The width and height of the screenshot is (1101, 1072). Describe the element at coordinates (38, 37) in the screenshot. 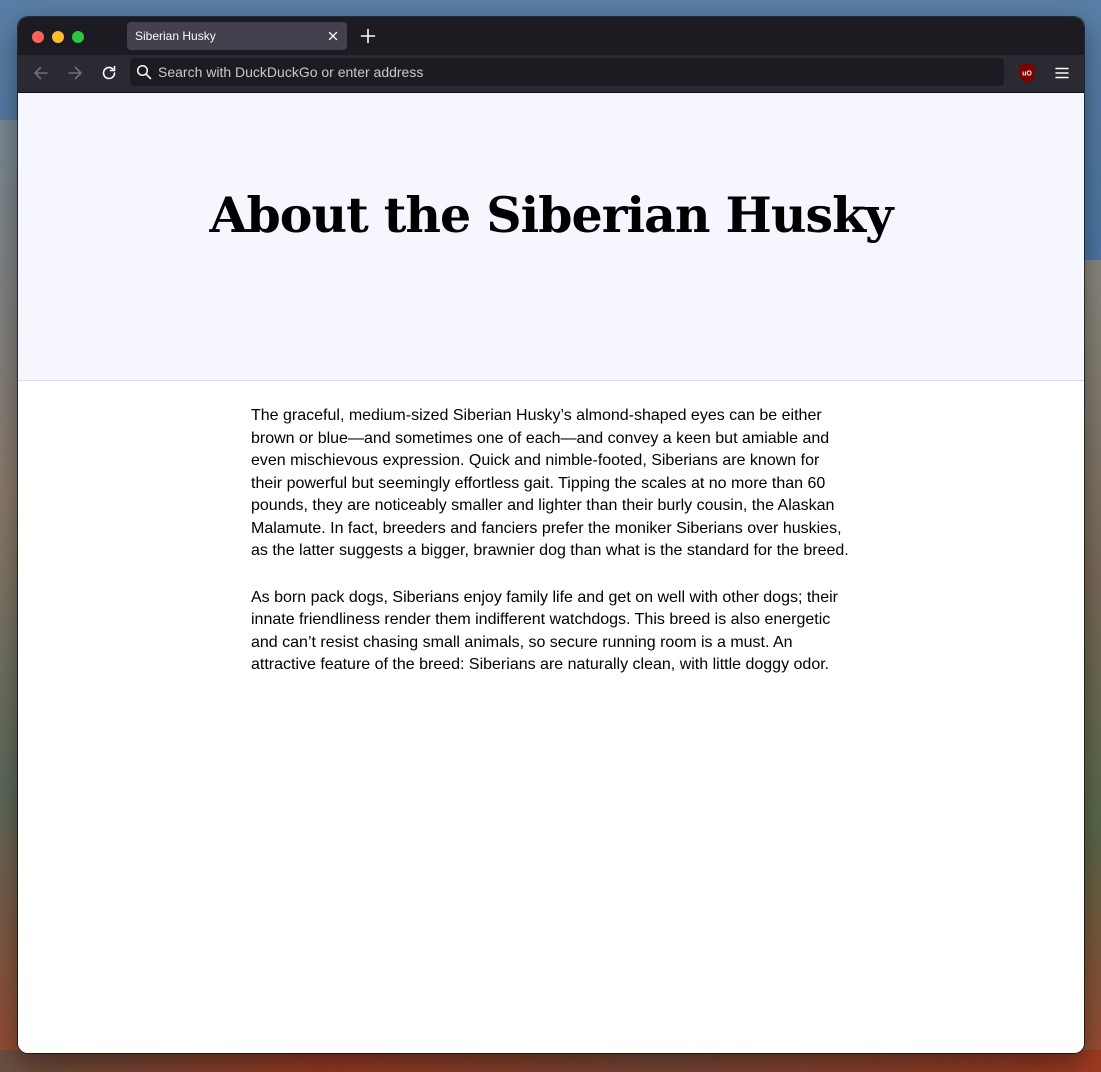

I see `window-close-button` at that location.